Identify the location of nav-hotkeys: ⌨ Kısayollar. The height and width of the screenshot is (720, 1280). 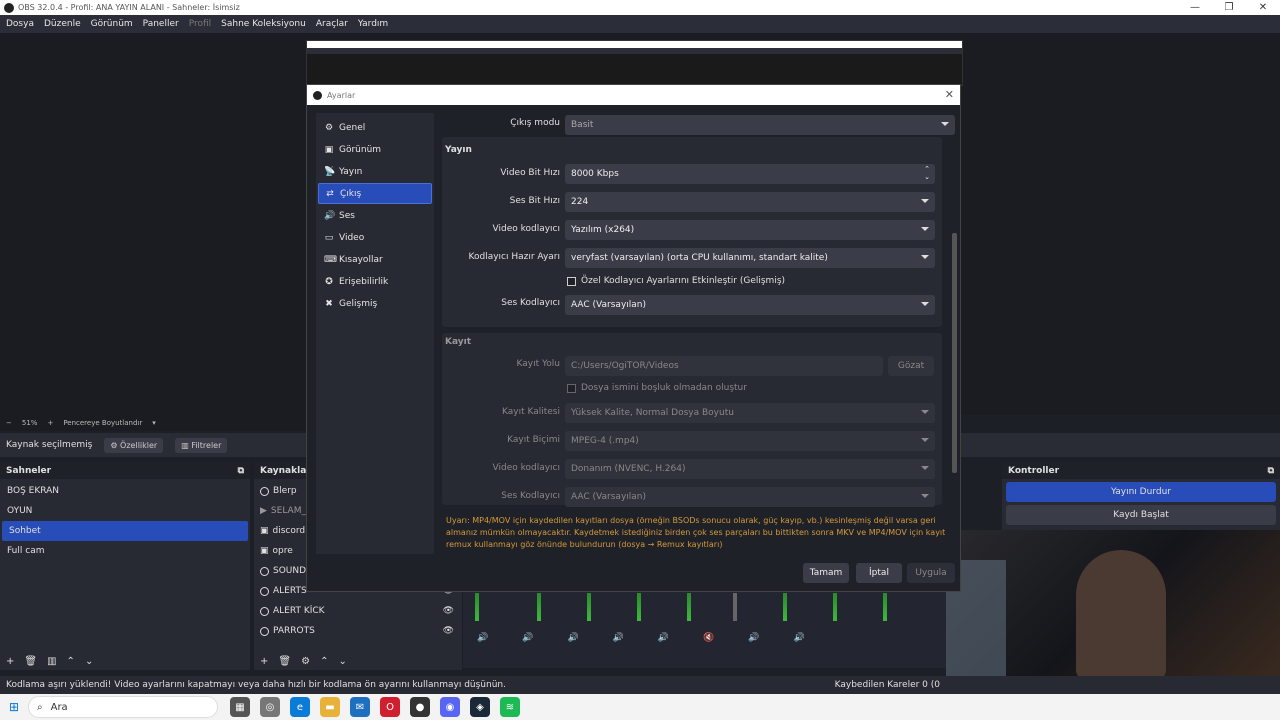
(375, 259).